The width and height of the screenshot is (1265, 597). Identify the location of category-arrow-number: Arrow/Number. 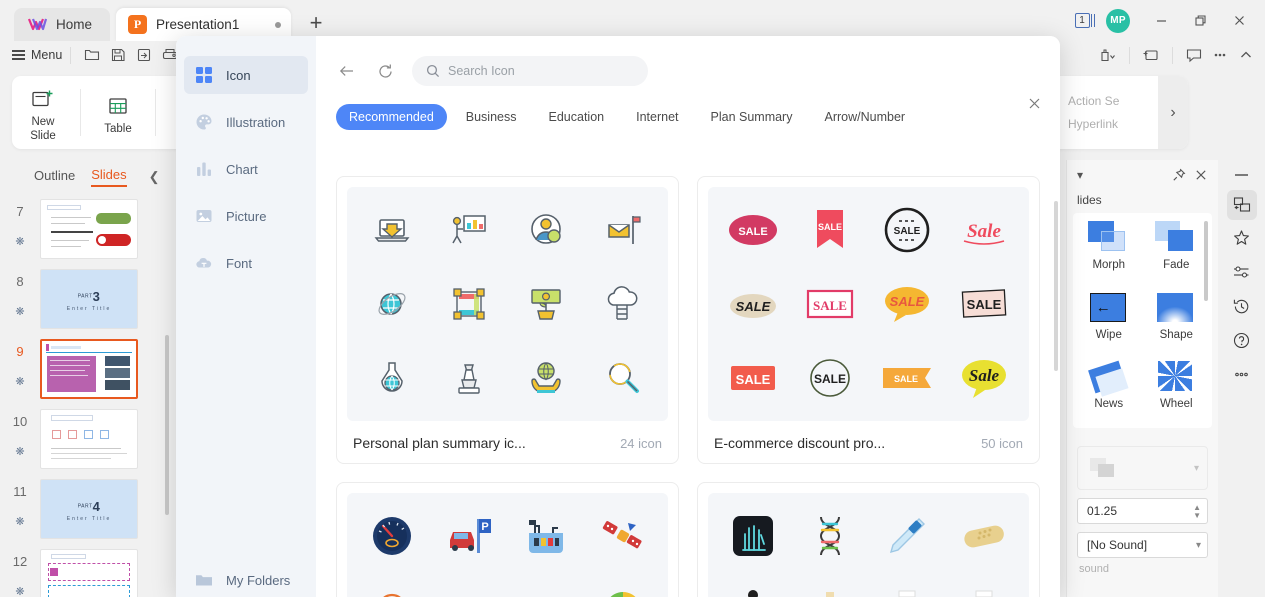
(864, 117).